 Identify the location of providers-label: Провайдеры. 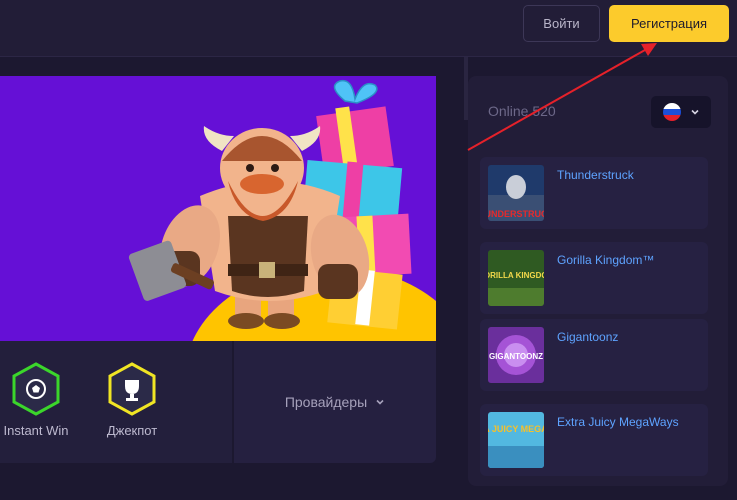
(326, 402).